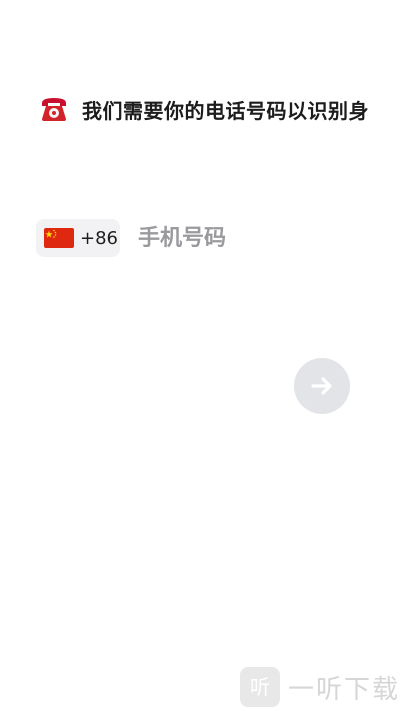 Image resolution: width=400 pixels, height=711 pixels. Describe the element at coordinates (243, 238) in the screenshot. I see `phone-number-input` at that location.